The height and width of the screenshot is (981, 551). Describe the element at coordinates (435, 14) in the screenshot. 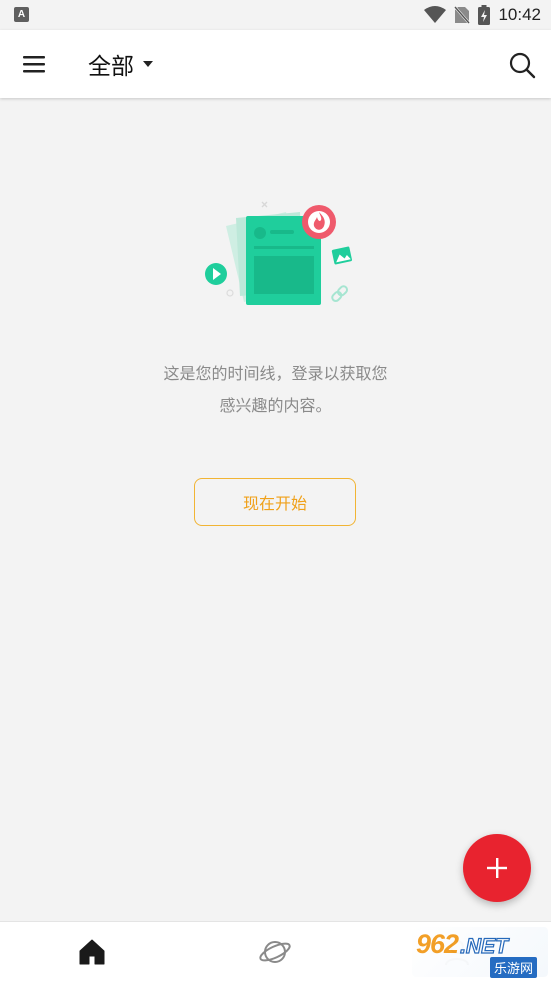

I see `wifi-icon` at that location.